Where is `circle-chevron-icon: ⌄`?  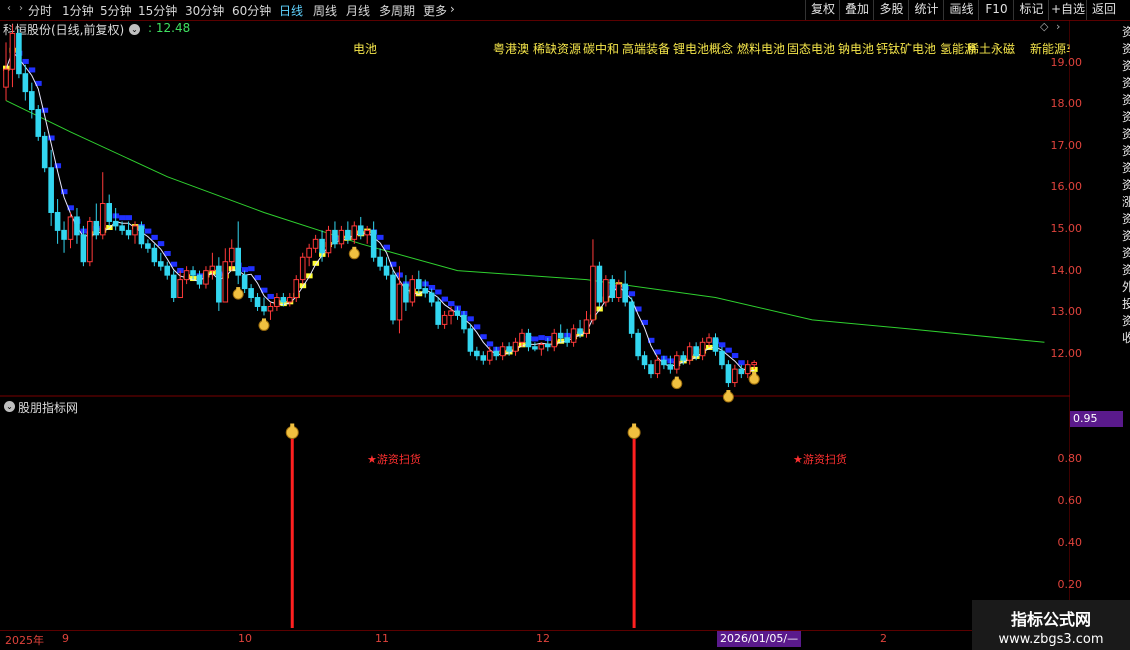 circle-chevron-icon: ⌄ is located at coordinates (9, 406).